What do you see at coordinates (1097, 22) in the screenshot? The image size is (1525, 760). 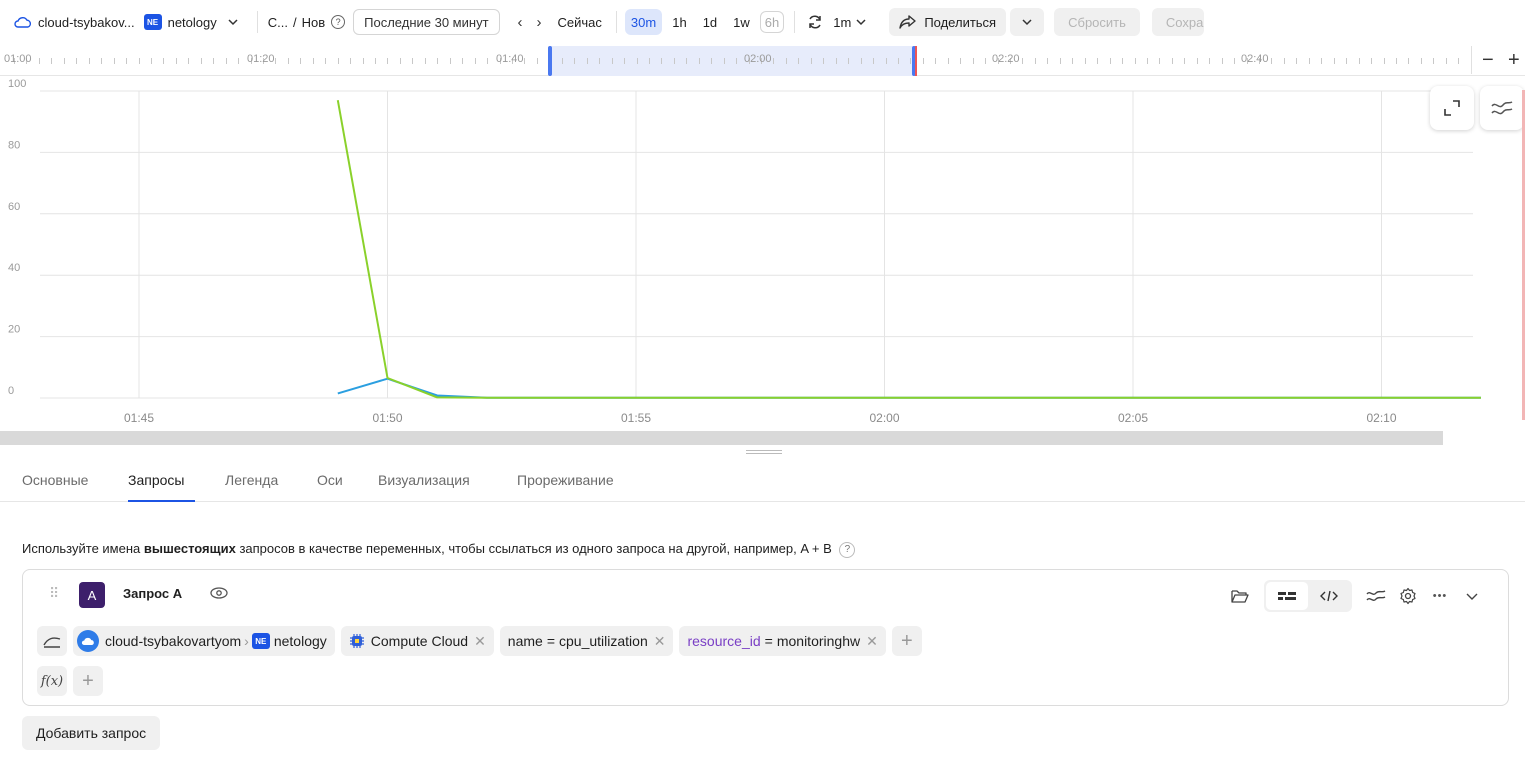 I see `reset-button: Сбросить` at bounding box center [1097, 22].